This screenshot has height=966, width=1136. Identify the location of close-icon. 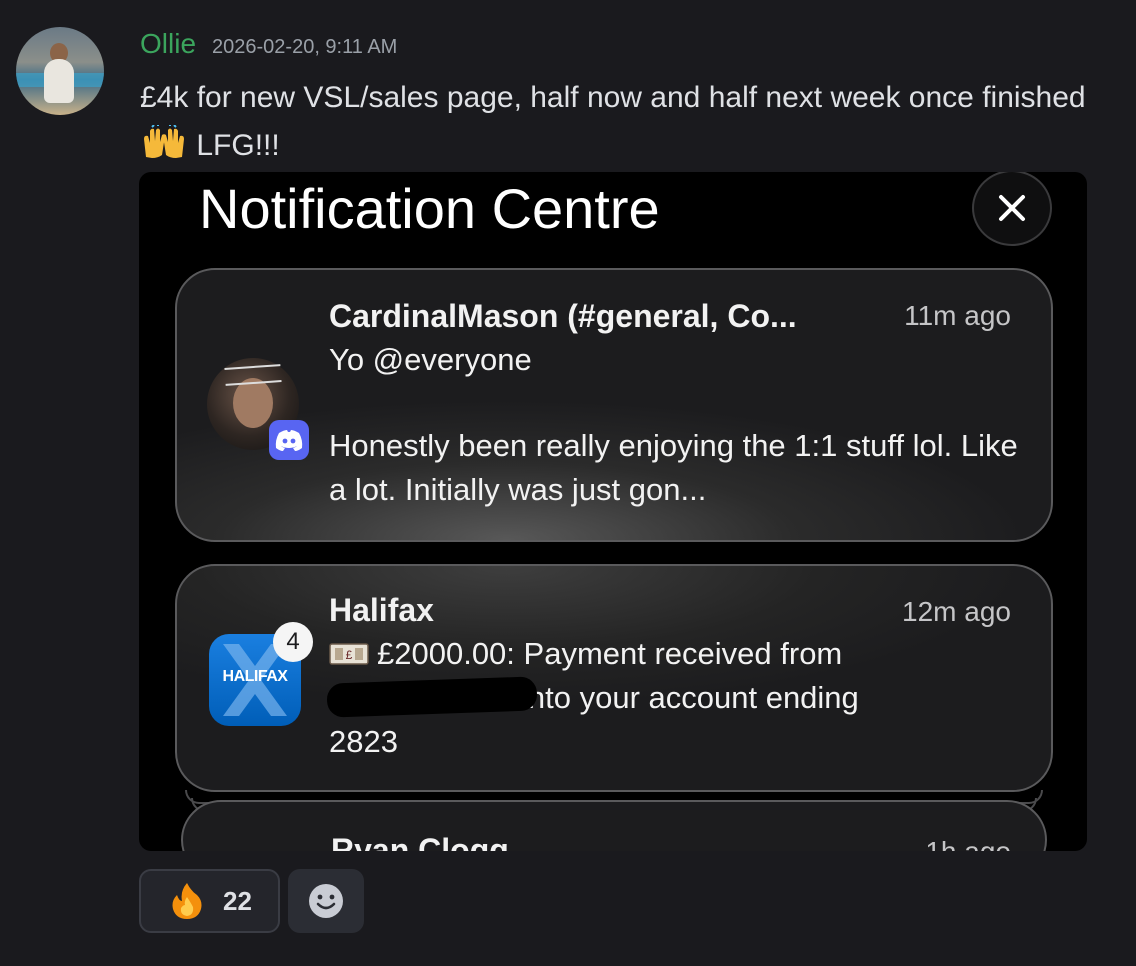
(1012, 208).